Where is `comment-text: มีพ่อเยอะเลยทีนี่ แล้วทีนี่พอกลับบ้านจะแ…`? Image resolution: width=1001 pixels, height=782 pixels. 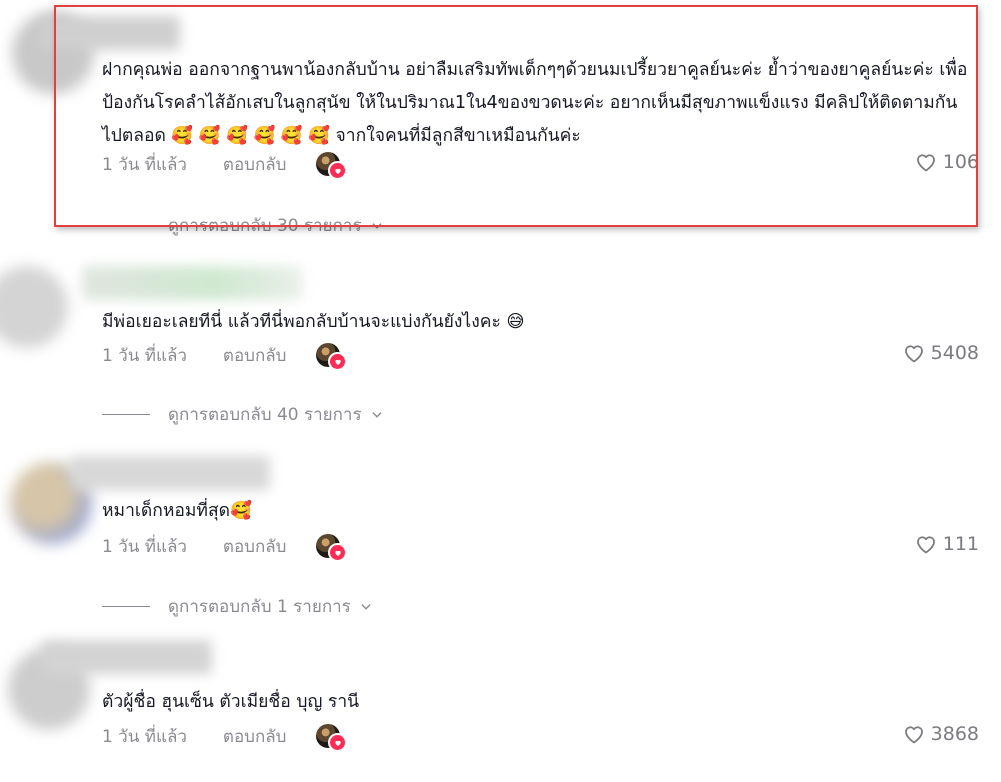 comment-text: มีพ่อเยอะเลยทีนี่ แล้วทีนี่พอกลับบ้านจะแ… is located at coordinates (313, 322).